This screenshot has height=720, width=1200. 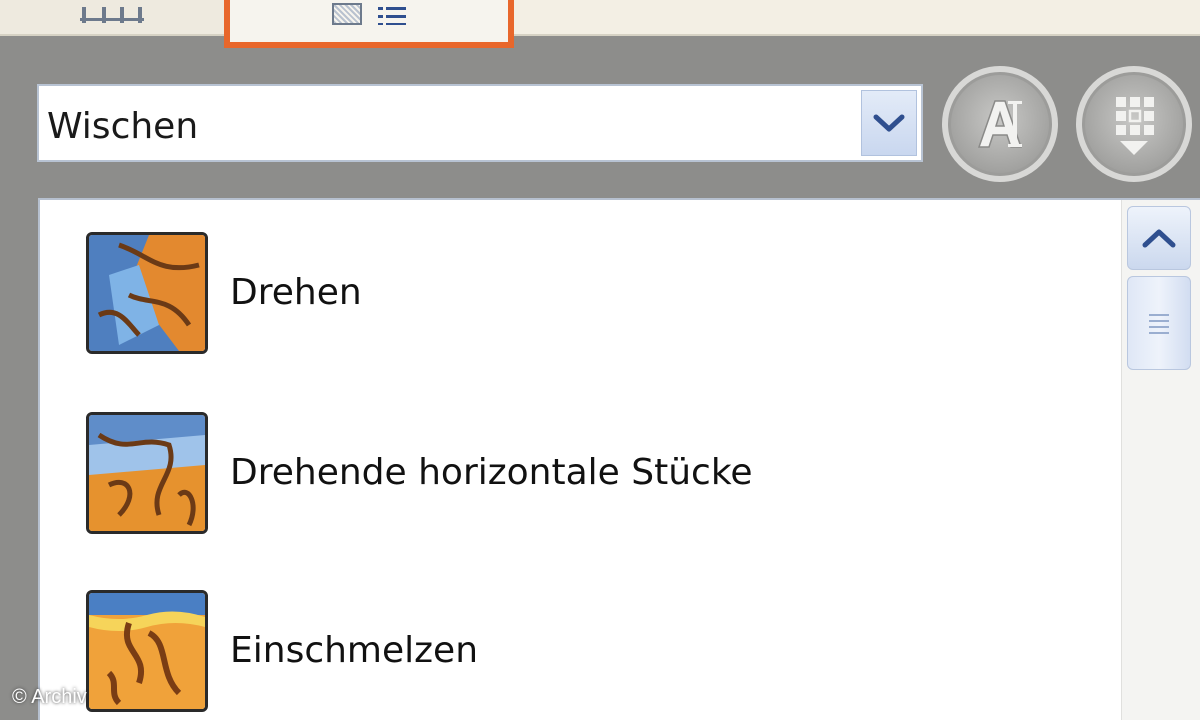 I want to click on transition-label: Einschmelzen, so click(x=354, y=650).